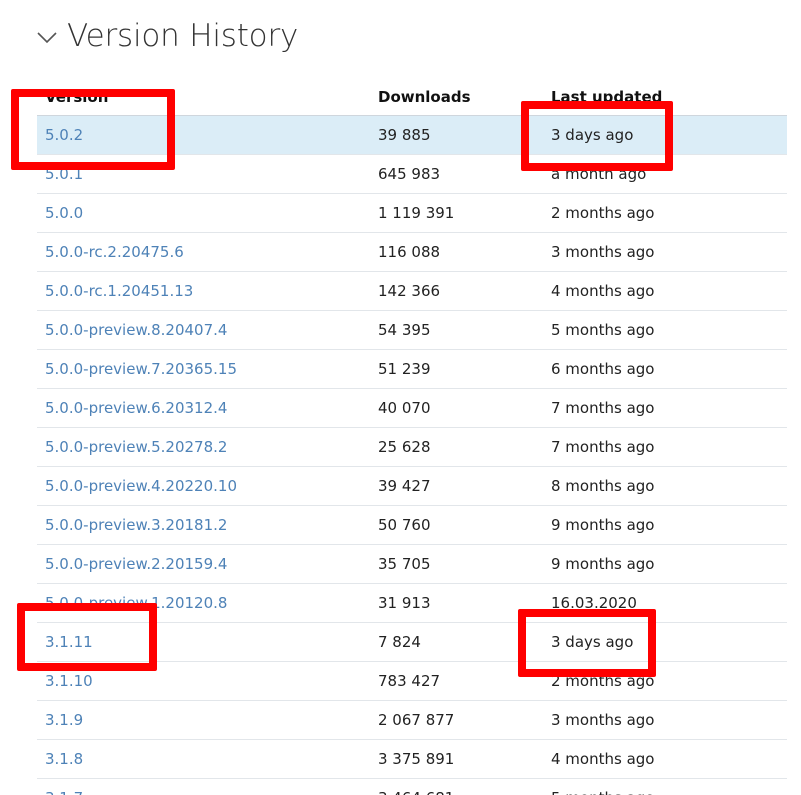 The height and width of the screenshot is (795, 801). What do you see at coordinates (64, 135) in the screenshot?
I see `version-link: 5.0.2` at bounding box center [64, 135].